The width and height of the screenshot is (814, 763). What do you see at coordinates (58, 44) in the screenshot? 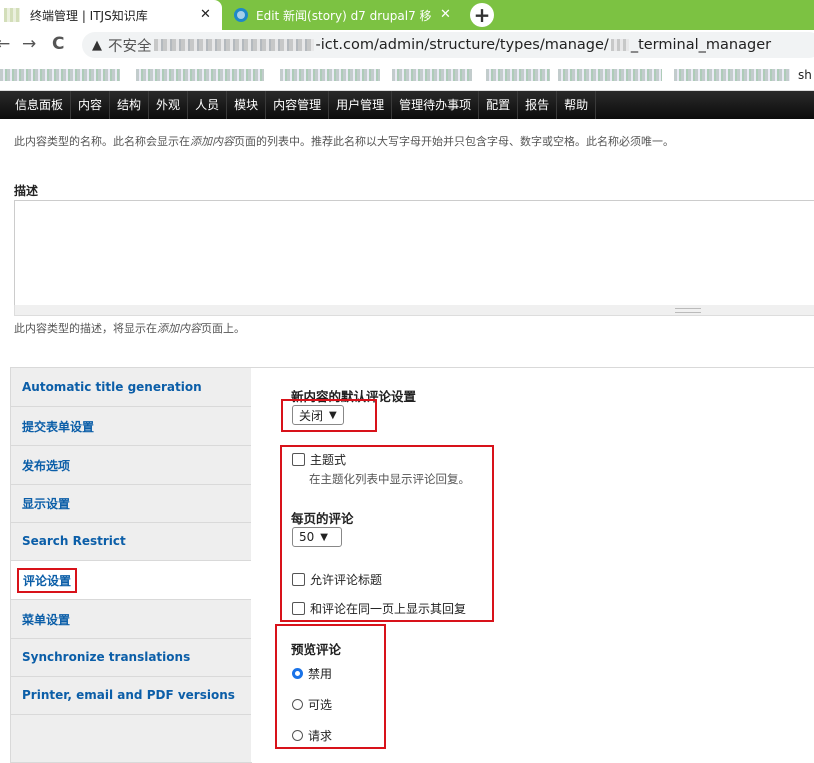
I see `reload-icon: C` at bounding box center [58, 44].